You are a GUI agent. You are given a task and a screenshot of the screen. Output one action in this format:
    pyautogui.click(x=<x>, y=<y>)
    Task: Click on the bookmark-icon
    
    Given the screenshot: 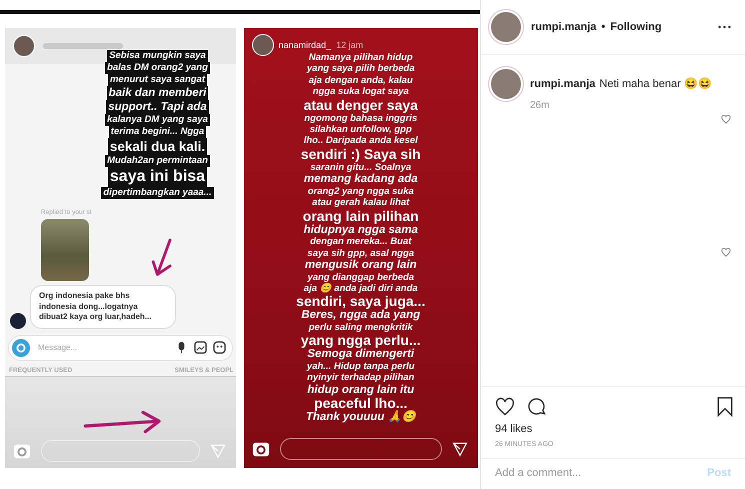 What is the action you would take?
    pyautogui.click(x=725, y=407)
    